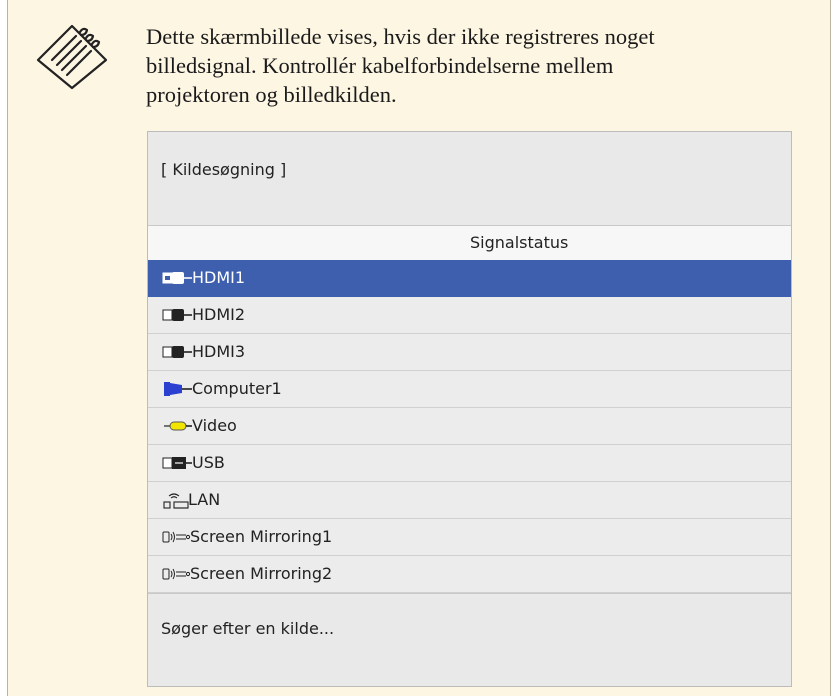 This screenshot has height=696, width=838. What do you see at coordinates (261, 573) in the screenshot?
I see `source-label: Screen Mirroring2` at bounding box center [261, 573].